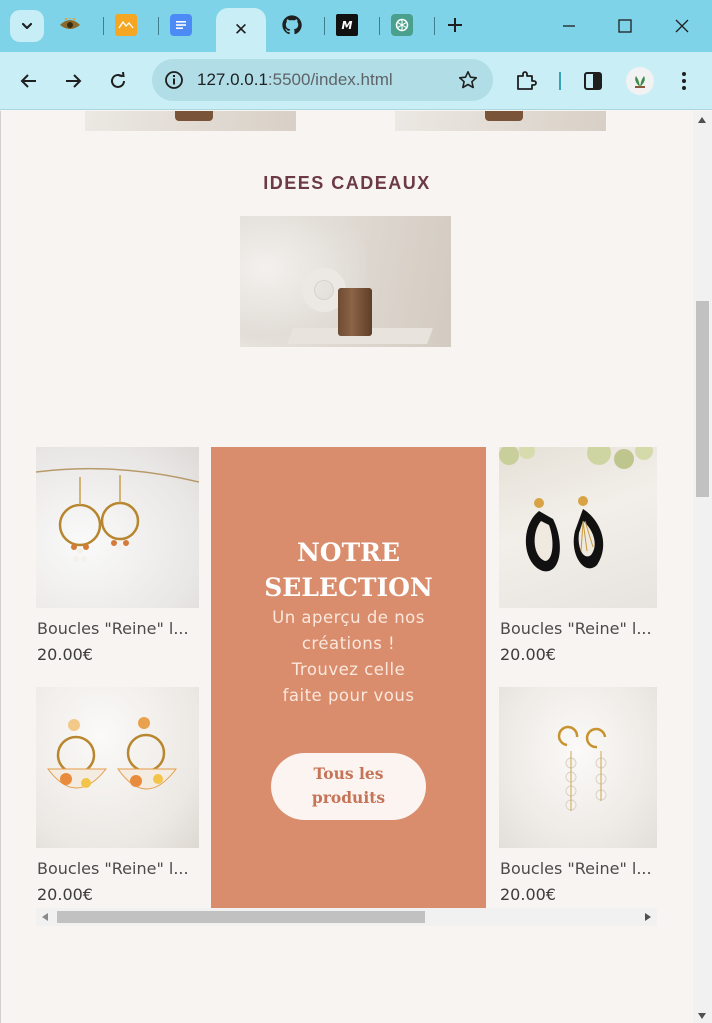 The width and height of the screenshot is (712, 1023). What do you see at coordinates (355, 312) in the screenshot?
I see `photo-candle` at bounding box center [355, 312].